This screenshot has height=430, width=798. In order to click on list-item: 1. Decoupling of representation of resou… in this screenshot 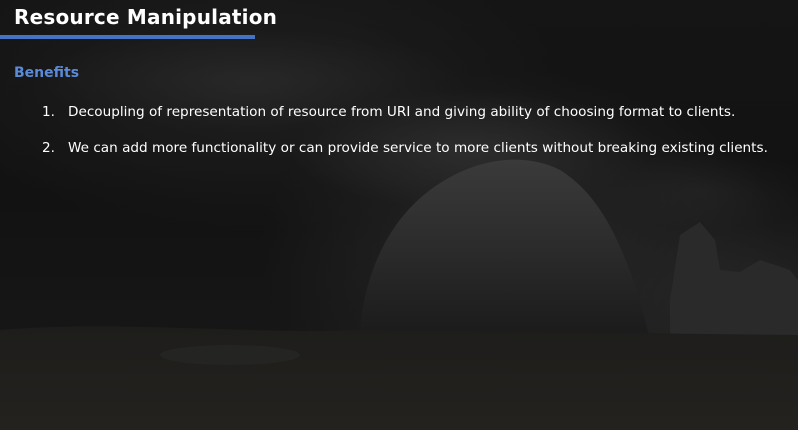, I will do `click(405, 122)`.